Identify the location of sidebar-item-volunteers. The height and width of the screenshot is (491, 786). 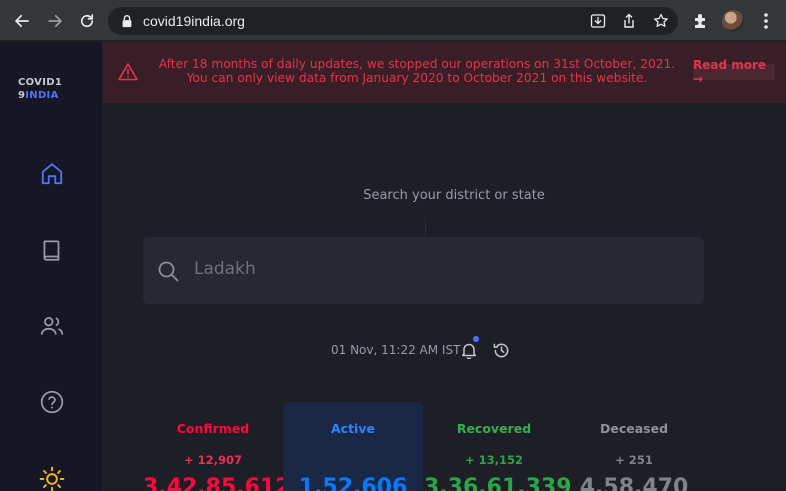
(52, 326).